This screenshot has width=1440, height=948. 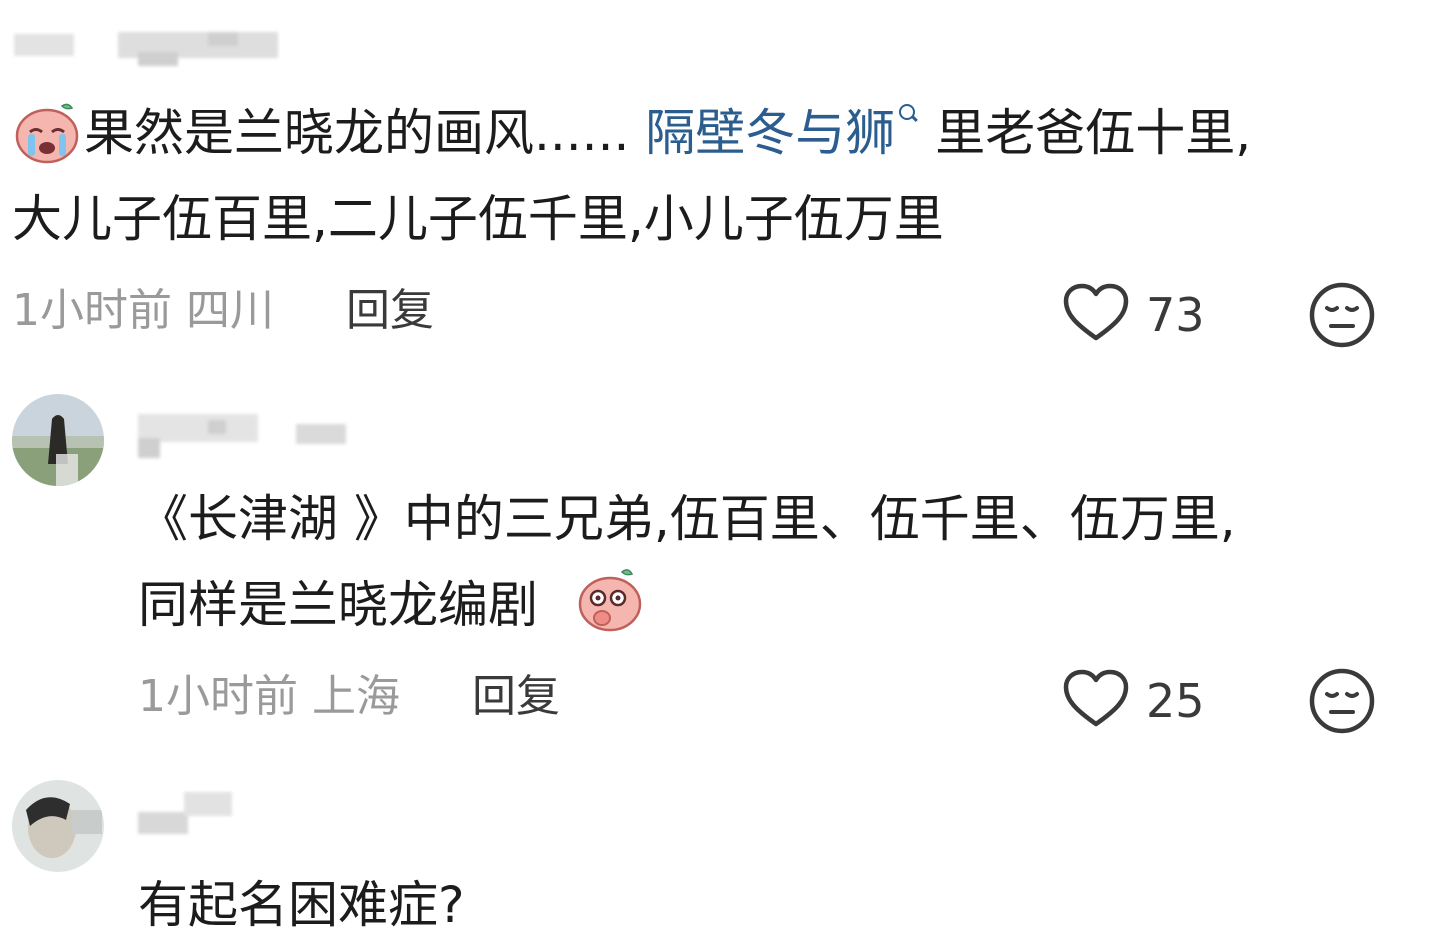 I want to click on like-count: 73, so click(x=1175, y=315).